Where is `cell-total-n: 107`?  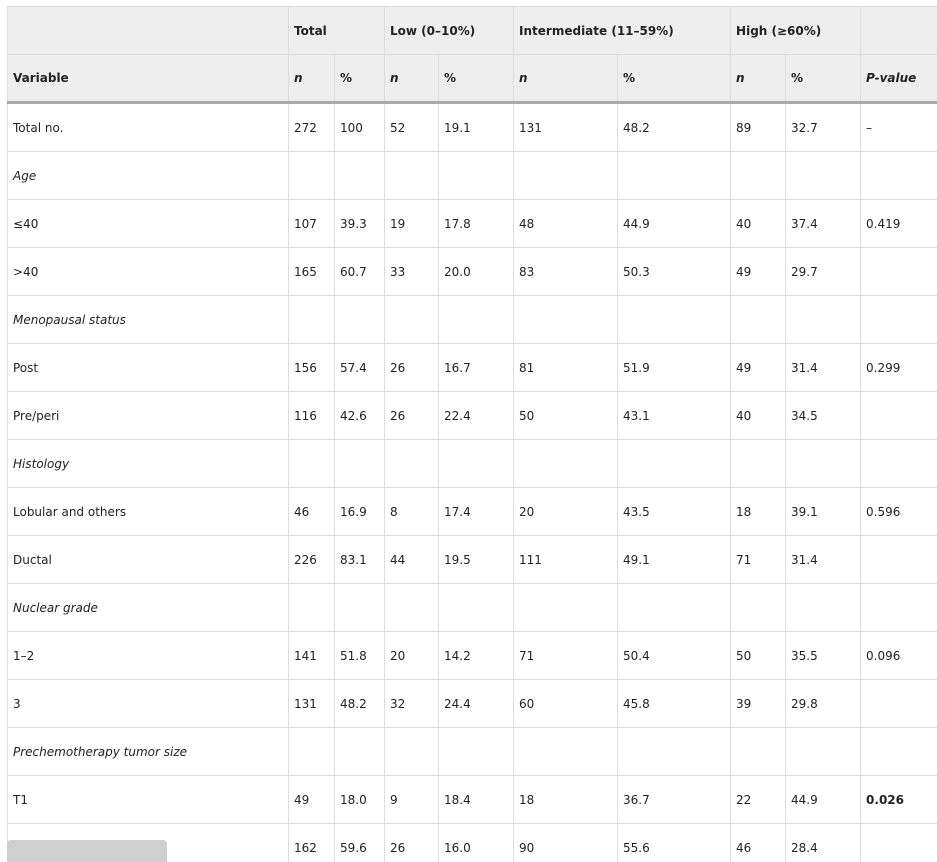
cell-total-n: 107 is located at coordinates (311, 223).